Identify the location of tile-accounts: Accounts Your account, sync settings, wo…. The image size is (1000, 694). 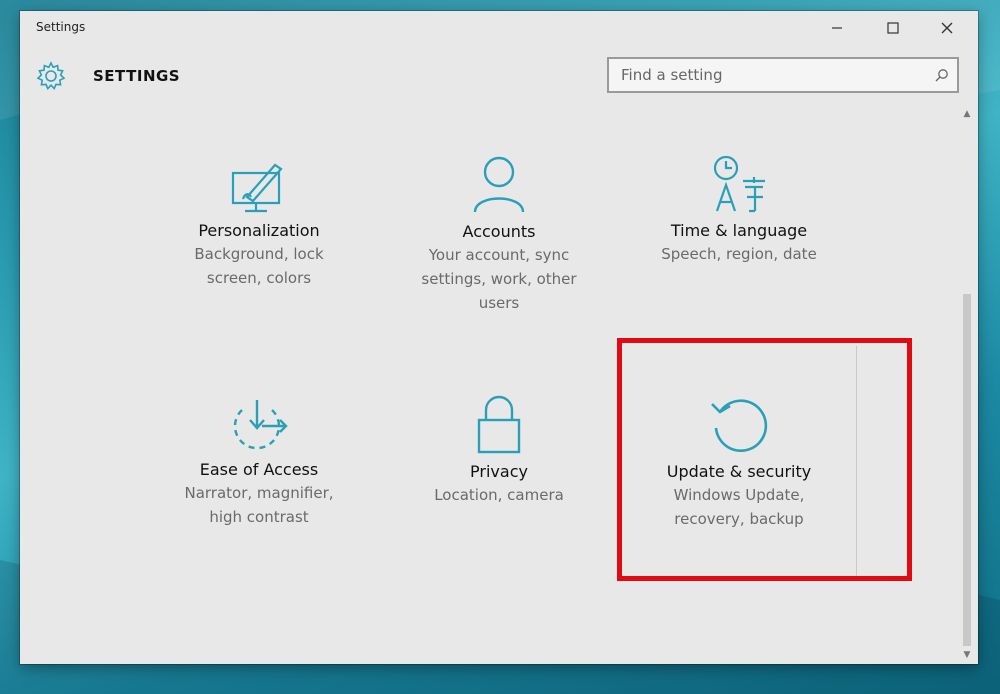
(499, 234).